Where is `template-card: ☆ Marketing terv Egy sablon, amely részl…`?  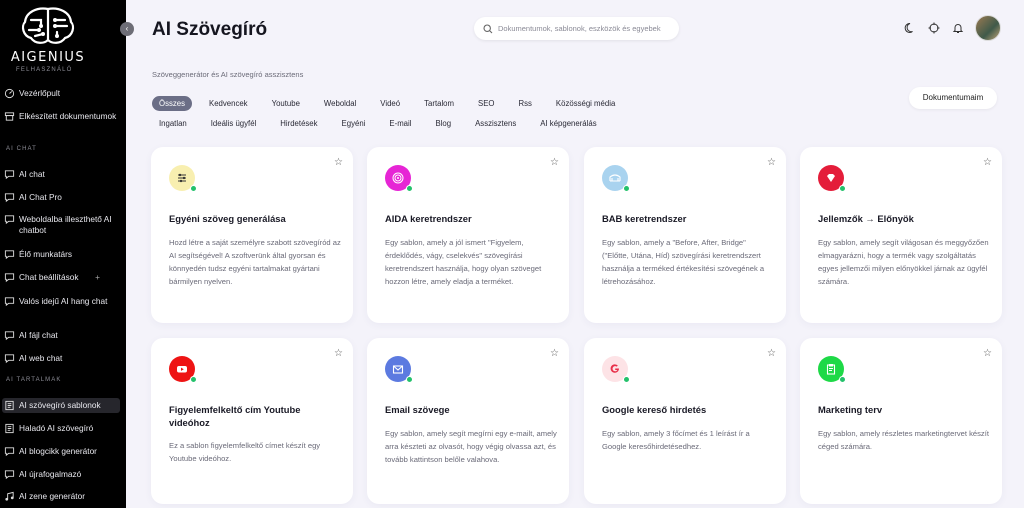
template-card: ☆ Marketing terv Egy sablon, amely részl… is located at coordinates (901, 421).